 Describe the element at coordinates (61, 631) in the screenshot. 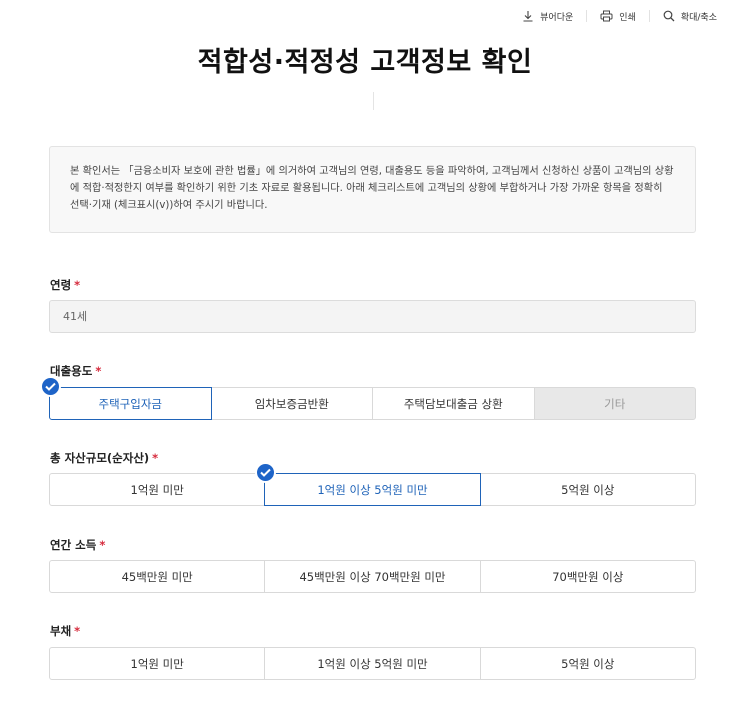

I see `debt-label: 부채` at that location.